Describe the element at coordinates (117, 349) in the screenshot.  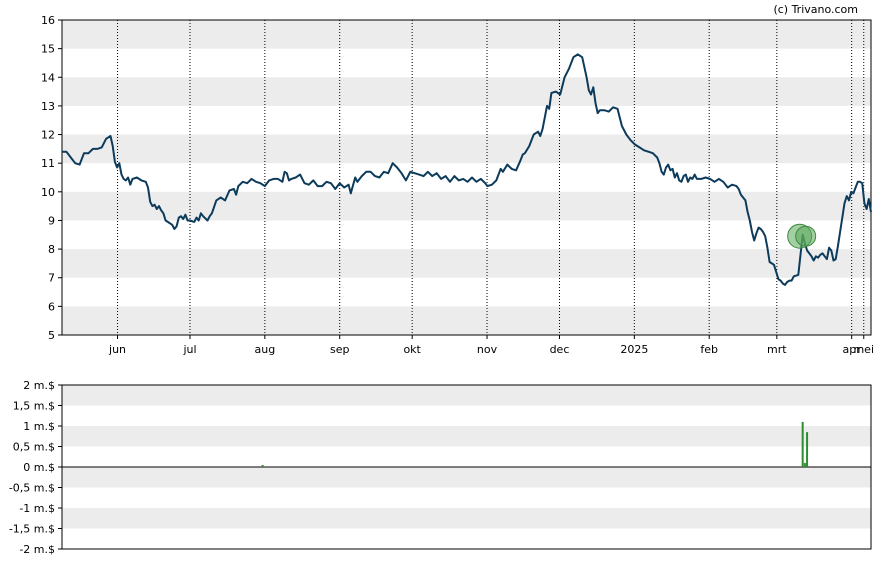
I see `x-tick-label: jun` at that location.